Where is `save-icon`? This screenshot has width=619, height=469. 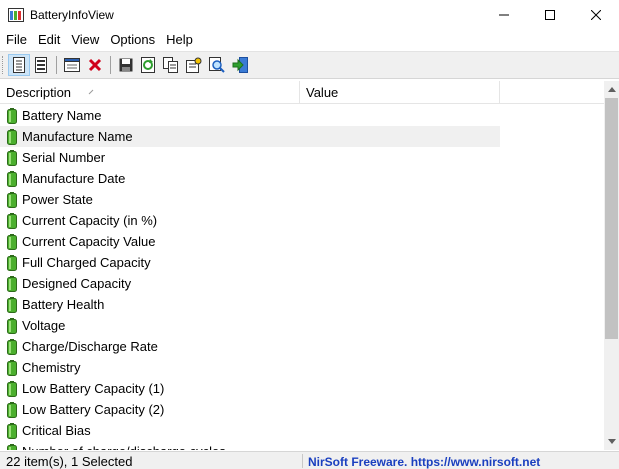 save-icon is located at coordinates (126, 65).